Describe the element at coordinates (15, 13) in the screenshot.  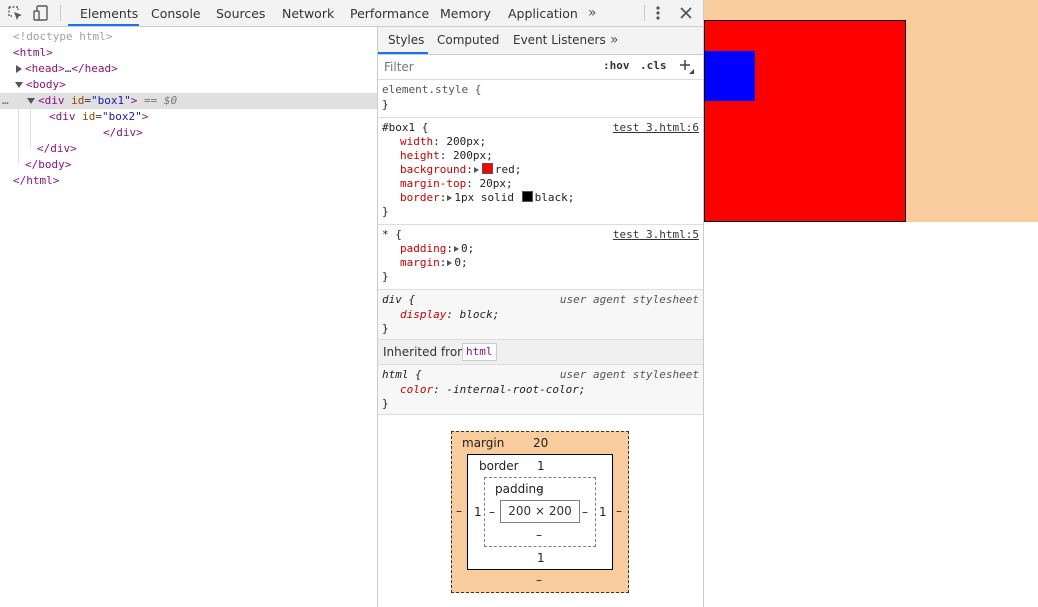
I see `inspect-element-icon` at that location.